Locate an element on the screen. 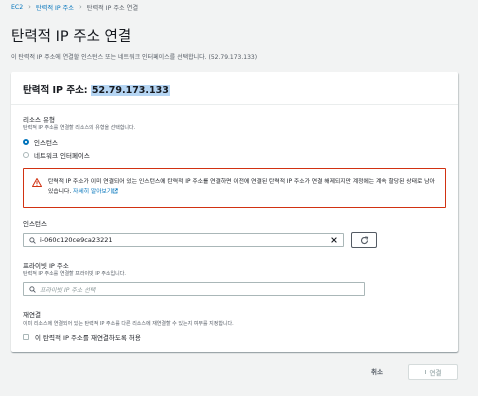 The image size is (478, 396). card-header: 탄력적 IP 주소: 52.79.173.133 is located at coordinates (234, 88).